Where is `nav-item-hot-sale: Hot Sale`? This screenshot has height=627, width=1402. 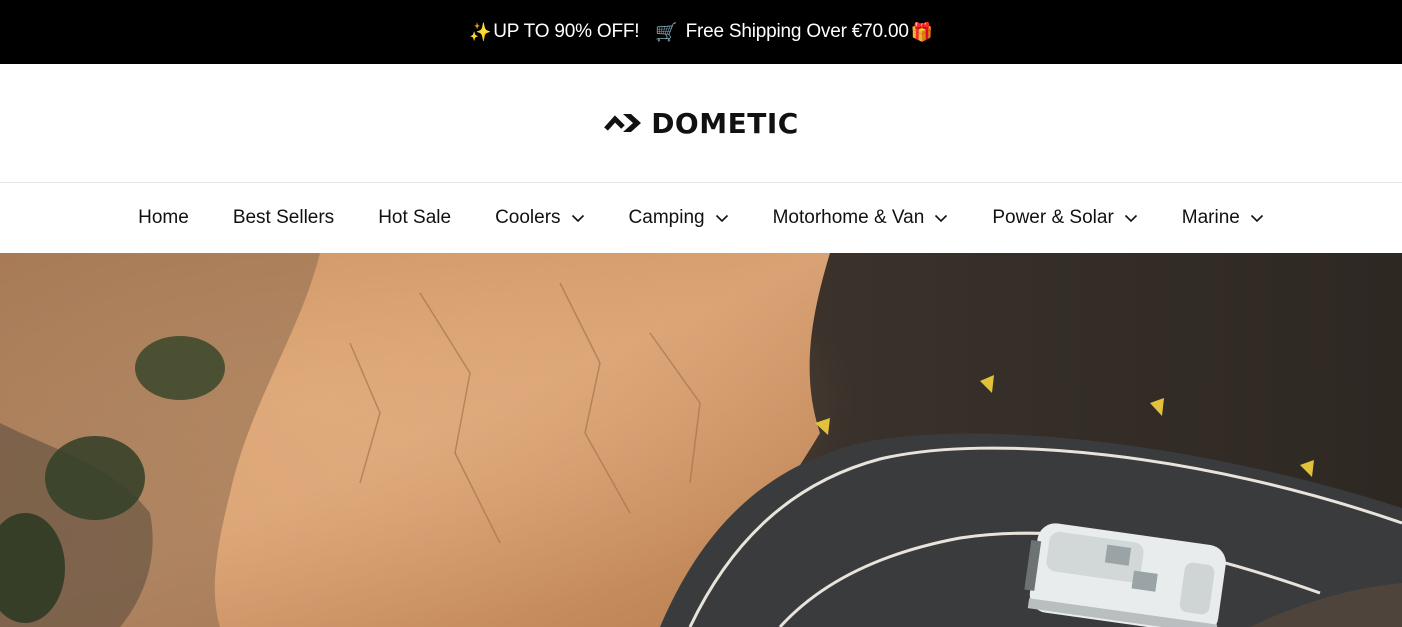 nav-item-hot-sale: Hot Sale is located at coordinates (414, 218).